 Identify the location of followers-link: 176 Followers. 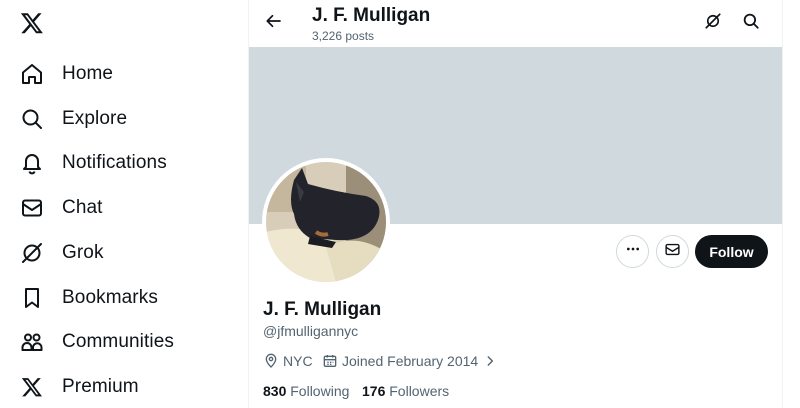
(405, 391).